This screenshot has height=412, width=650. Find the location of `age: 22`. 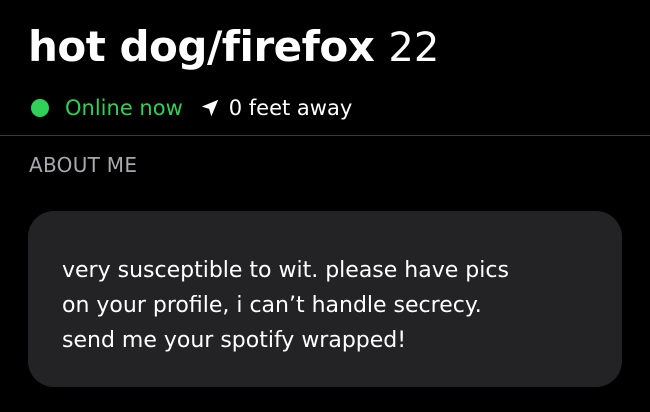

age: 22 is located at coordinates (414, 48).